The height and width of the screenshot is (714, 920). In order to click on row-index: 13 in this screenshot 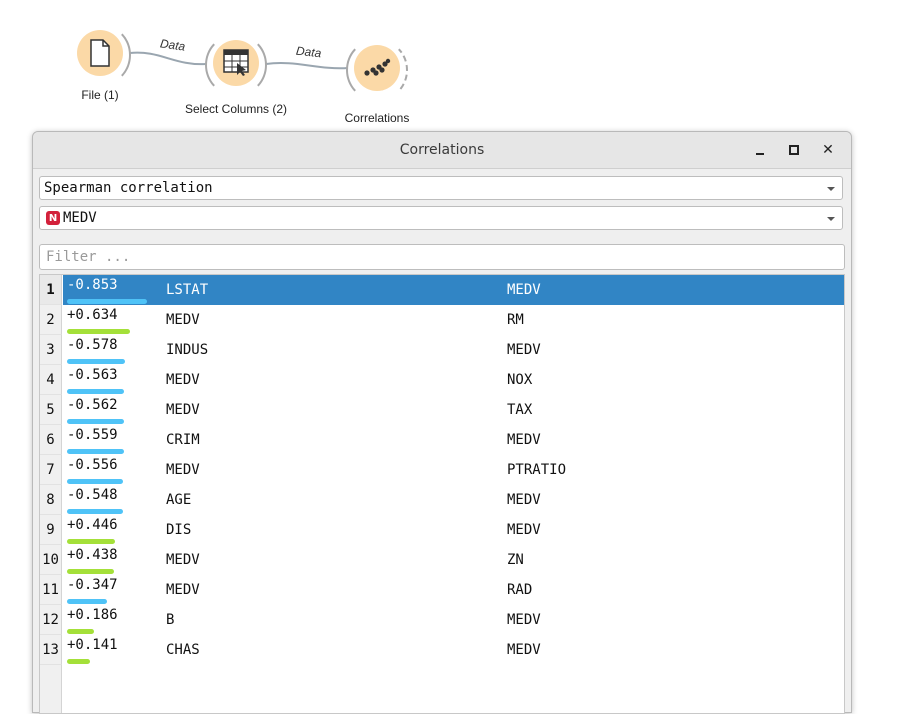, I will do `click(51, 650)`.